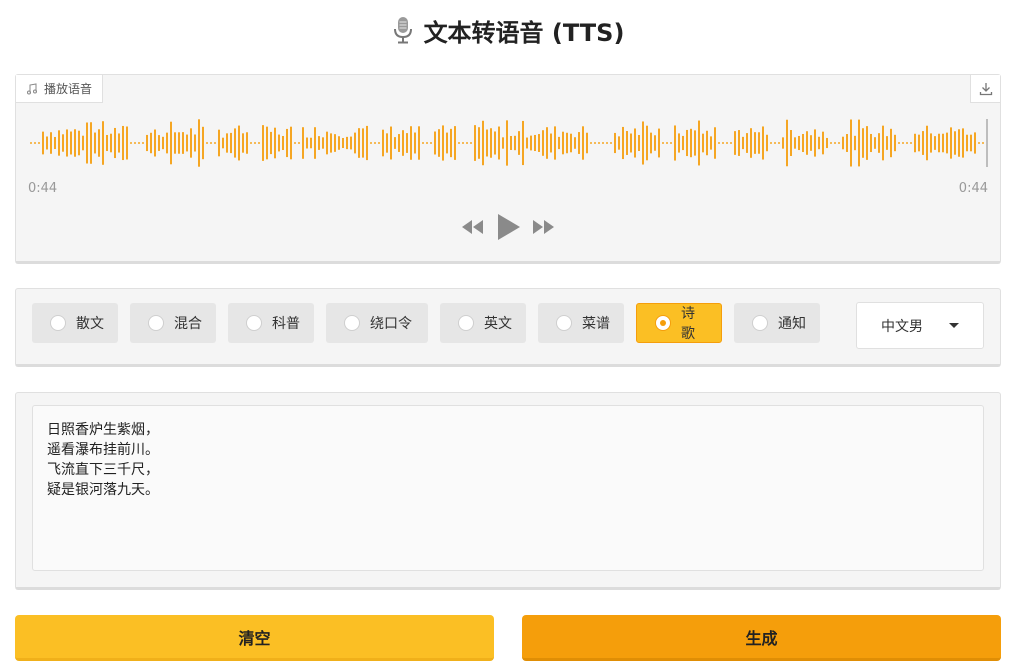 The width and height of the screenshot is (1016, 672). What do you see at coordinates (524, 32) in the screenshot?
I see `page-title: 文本转语音 (TTS)` at bounding box center [524, 32].